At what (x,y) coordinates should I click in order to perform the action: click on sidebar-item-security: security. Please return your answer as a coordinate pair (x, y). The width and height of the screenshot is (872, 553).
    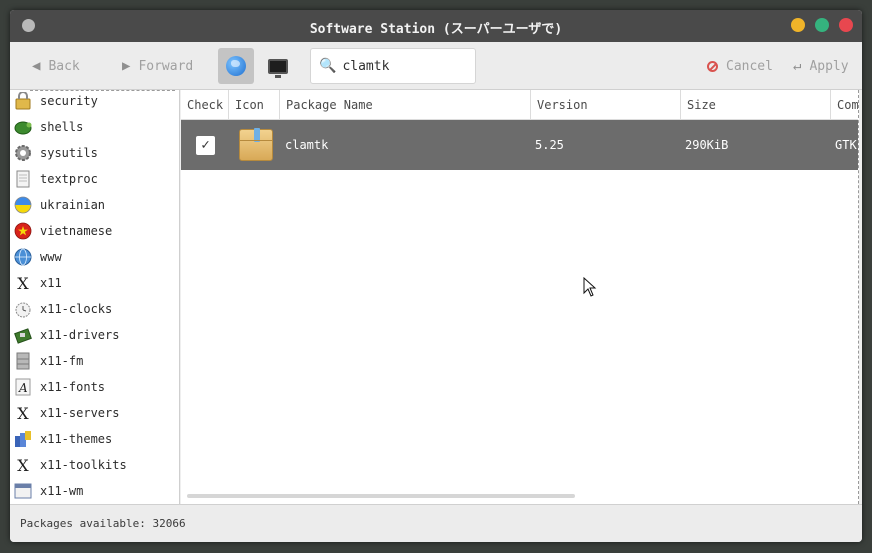
    Looking at the image, I should click on (94, 102).